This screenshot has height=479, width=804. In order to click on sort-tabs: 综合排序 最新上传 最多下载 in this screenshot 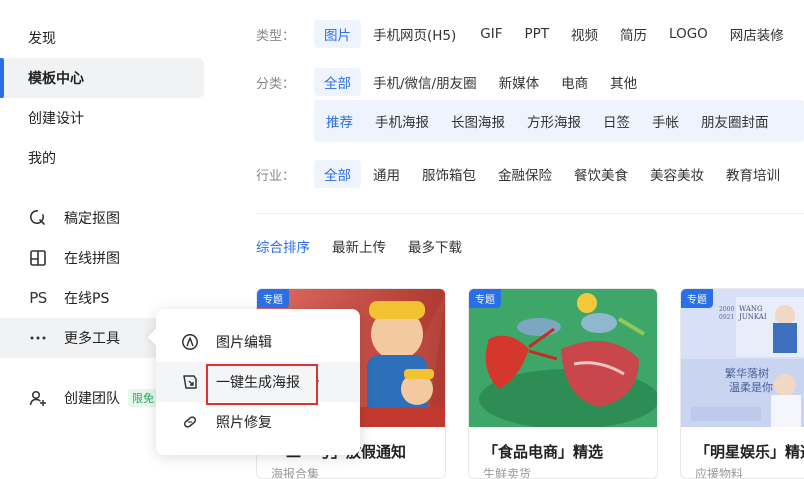, I will do `click(370, 246)`.